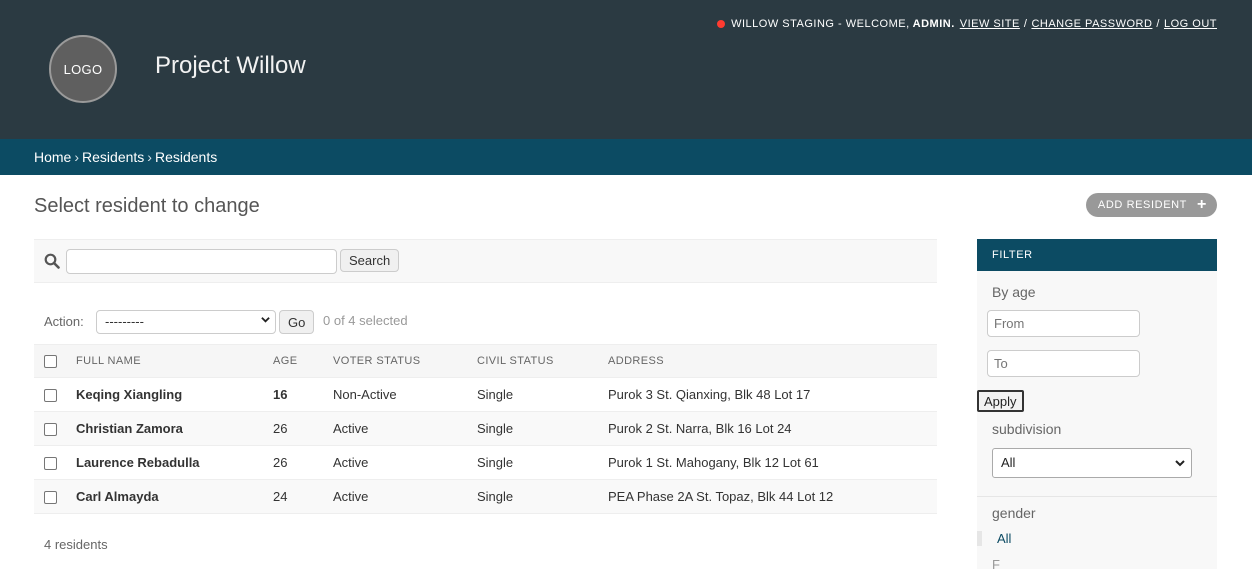  I want to click on filter-by-age-heading: By age, so click(1014, 292).